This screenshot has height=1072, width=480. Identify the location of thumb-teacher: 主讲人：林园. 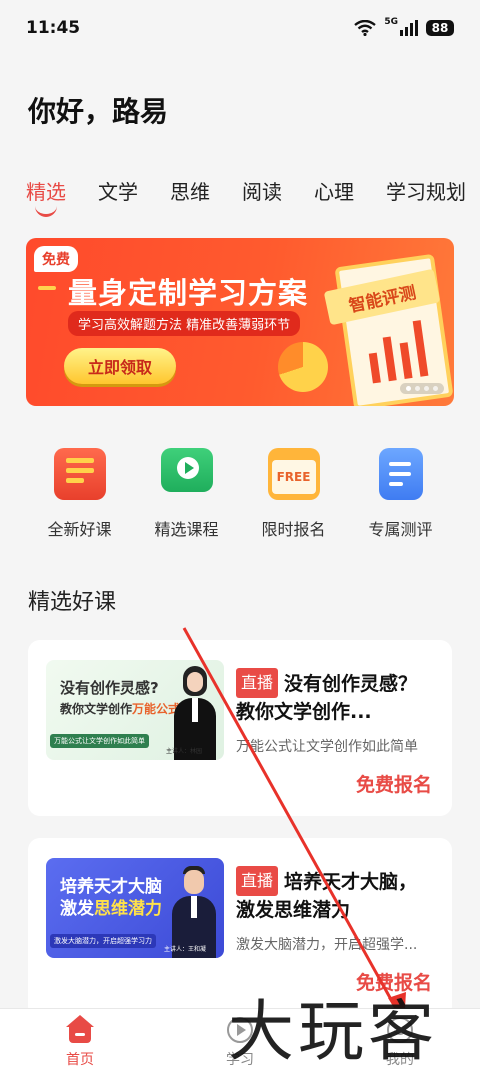
(184, 751).